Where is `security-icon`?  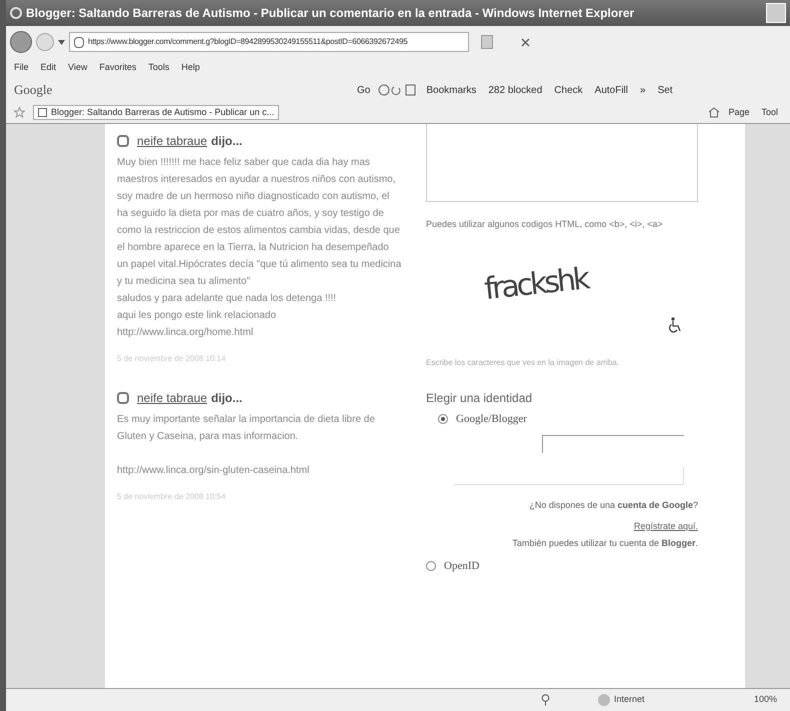
security-icon is located at coordinates (545, 700).